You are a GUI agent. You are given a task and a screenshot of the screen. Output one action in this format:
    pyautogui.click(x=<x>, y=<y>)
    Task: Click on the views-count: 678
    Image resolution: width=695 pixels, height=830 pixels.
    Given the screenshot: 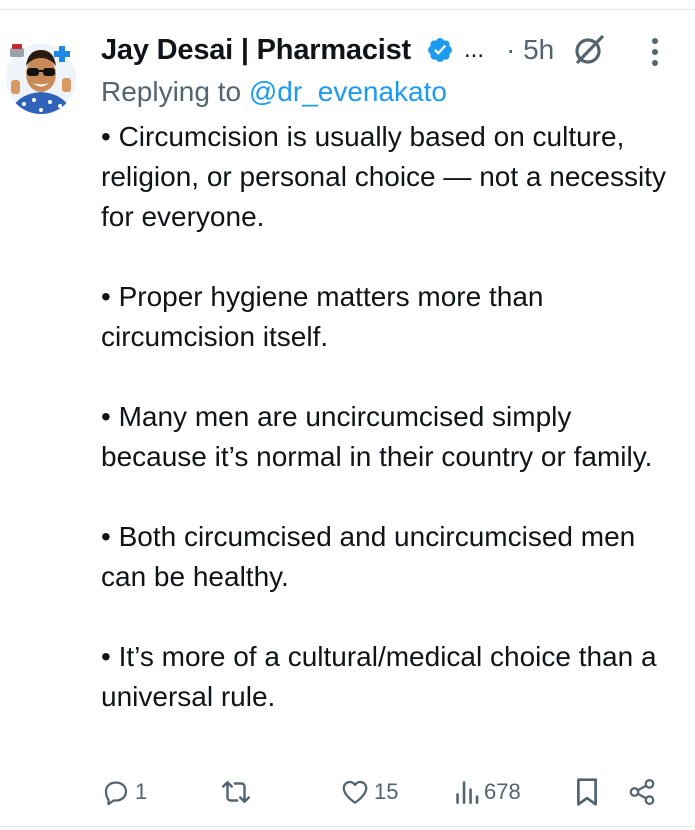 What is the action you would take?
    pyautogui.click(x=502, y=791)
    